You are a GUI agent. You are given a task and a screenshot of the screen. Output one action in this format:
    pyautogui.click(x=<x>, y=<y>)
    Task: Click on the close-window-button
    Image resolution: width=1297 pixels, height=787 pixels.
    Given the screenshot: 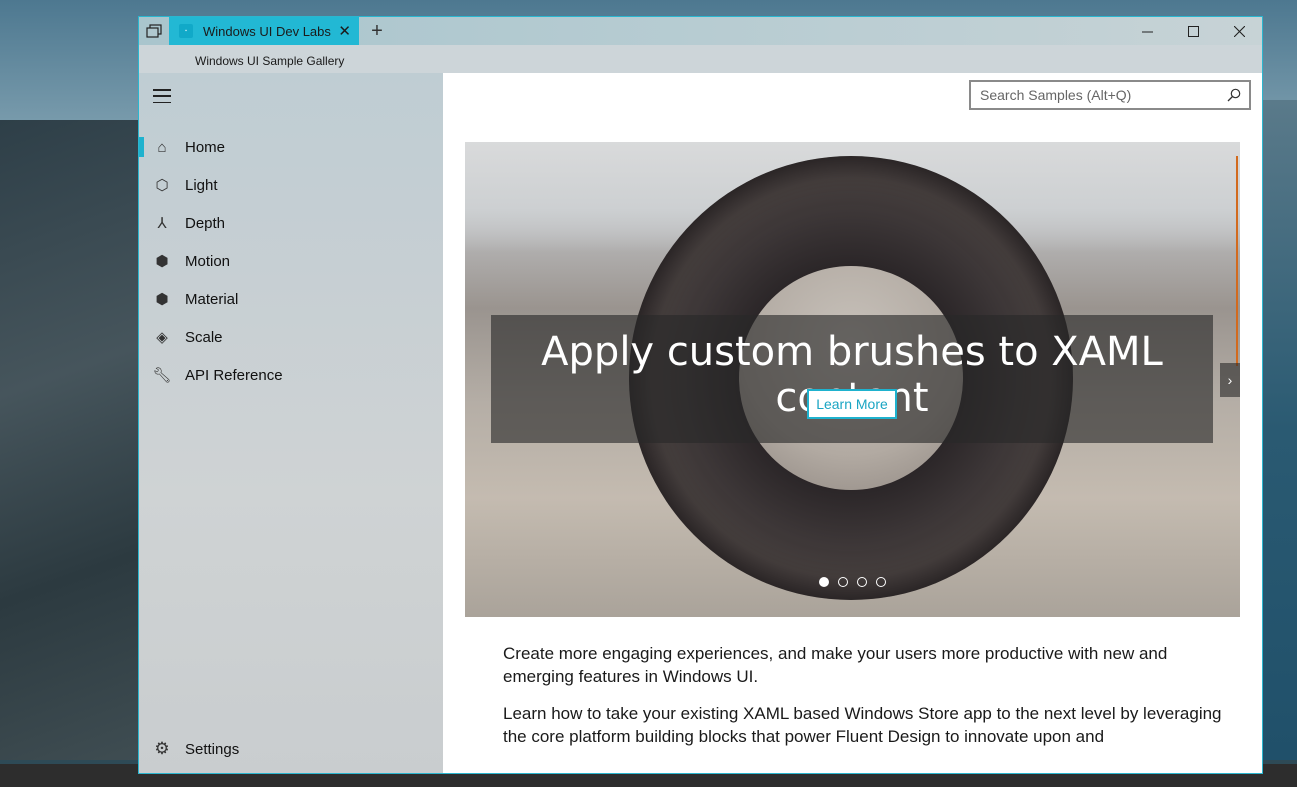 What is the action you would take?
    pyautogui.click(x=1239, y=31)
    